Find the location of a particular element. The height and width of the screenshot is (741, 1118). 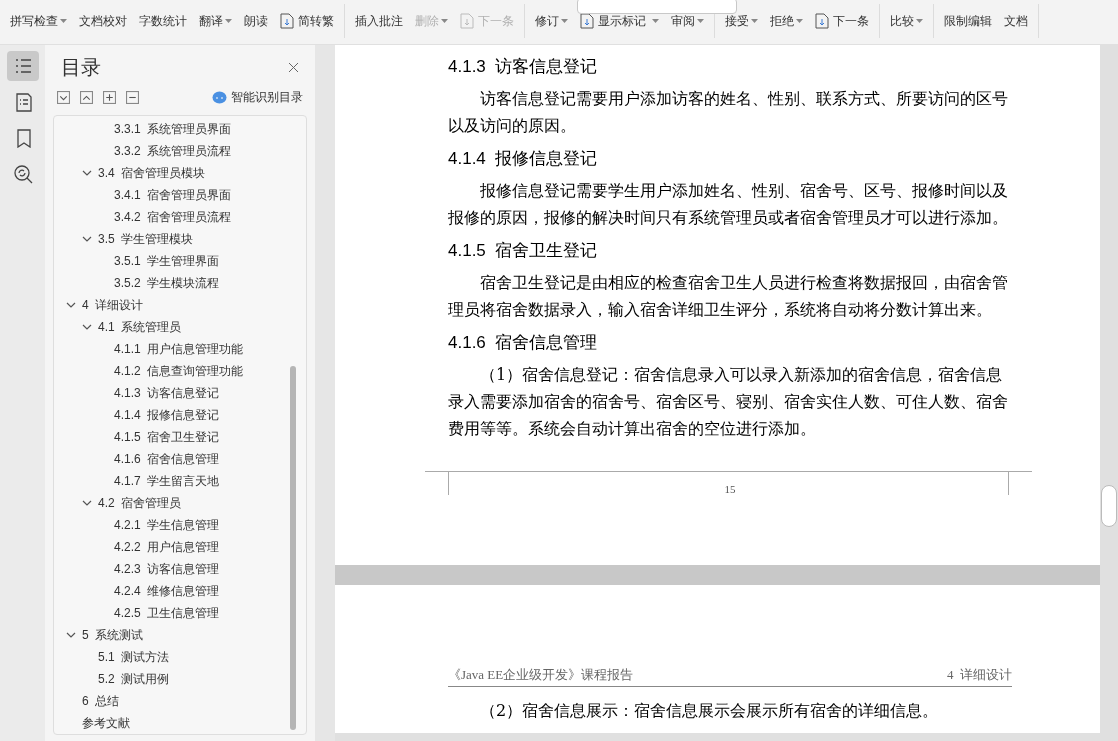

collapse-icon is located at coordinates (63, 97).